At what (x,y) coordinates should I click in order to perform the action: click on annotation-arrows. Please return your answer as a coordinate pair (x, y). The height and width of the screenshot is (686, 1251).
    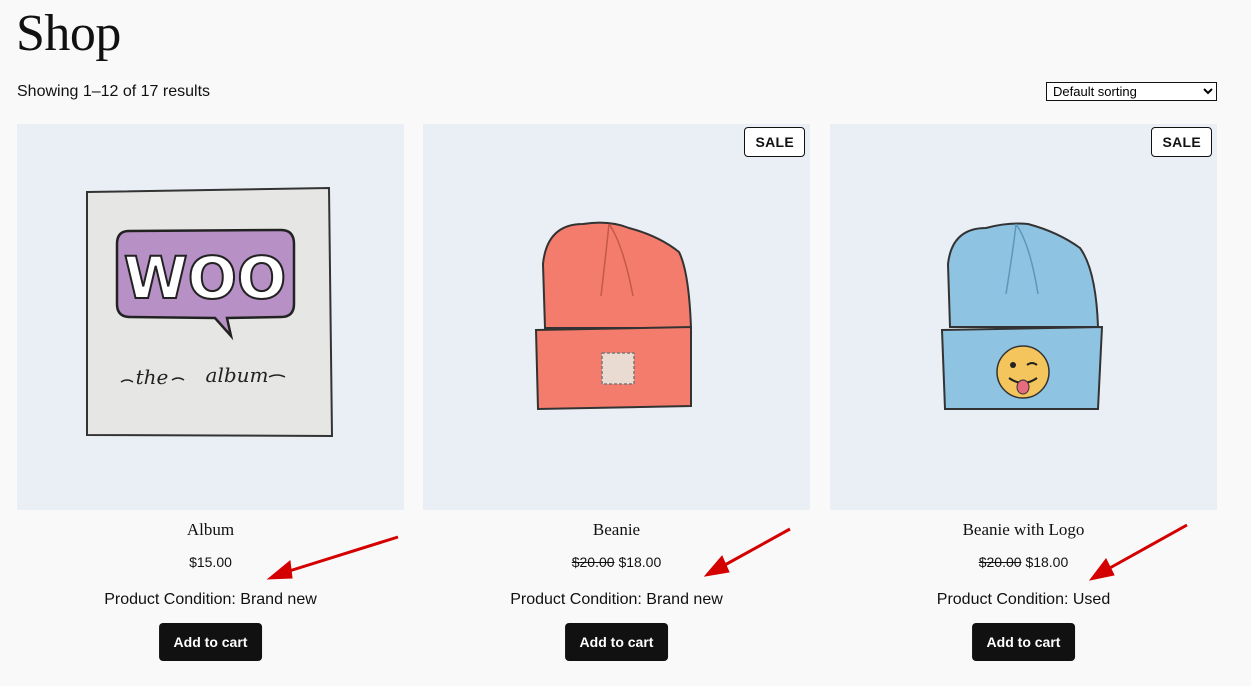
    Looking at the image, I should click on (727, 552).